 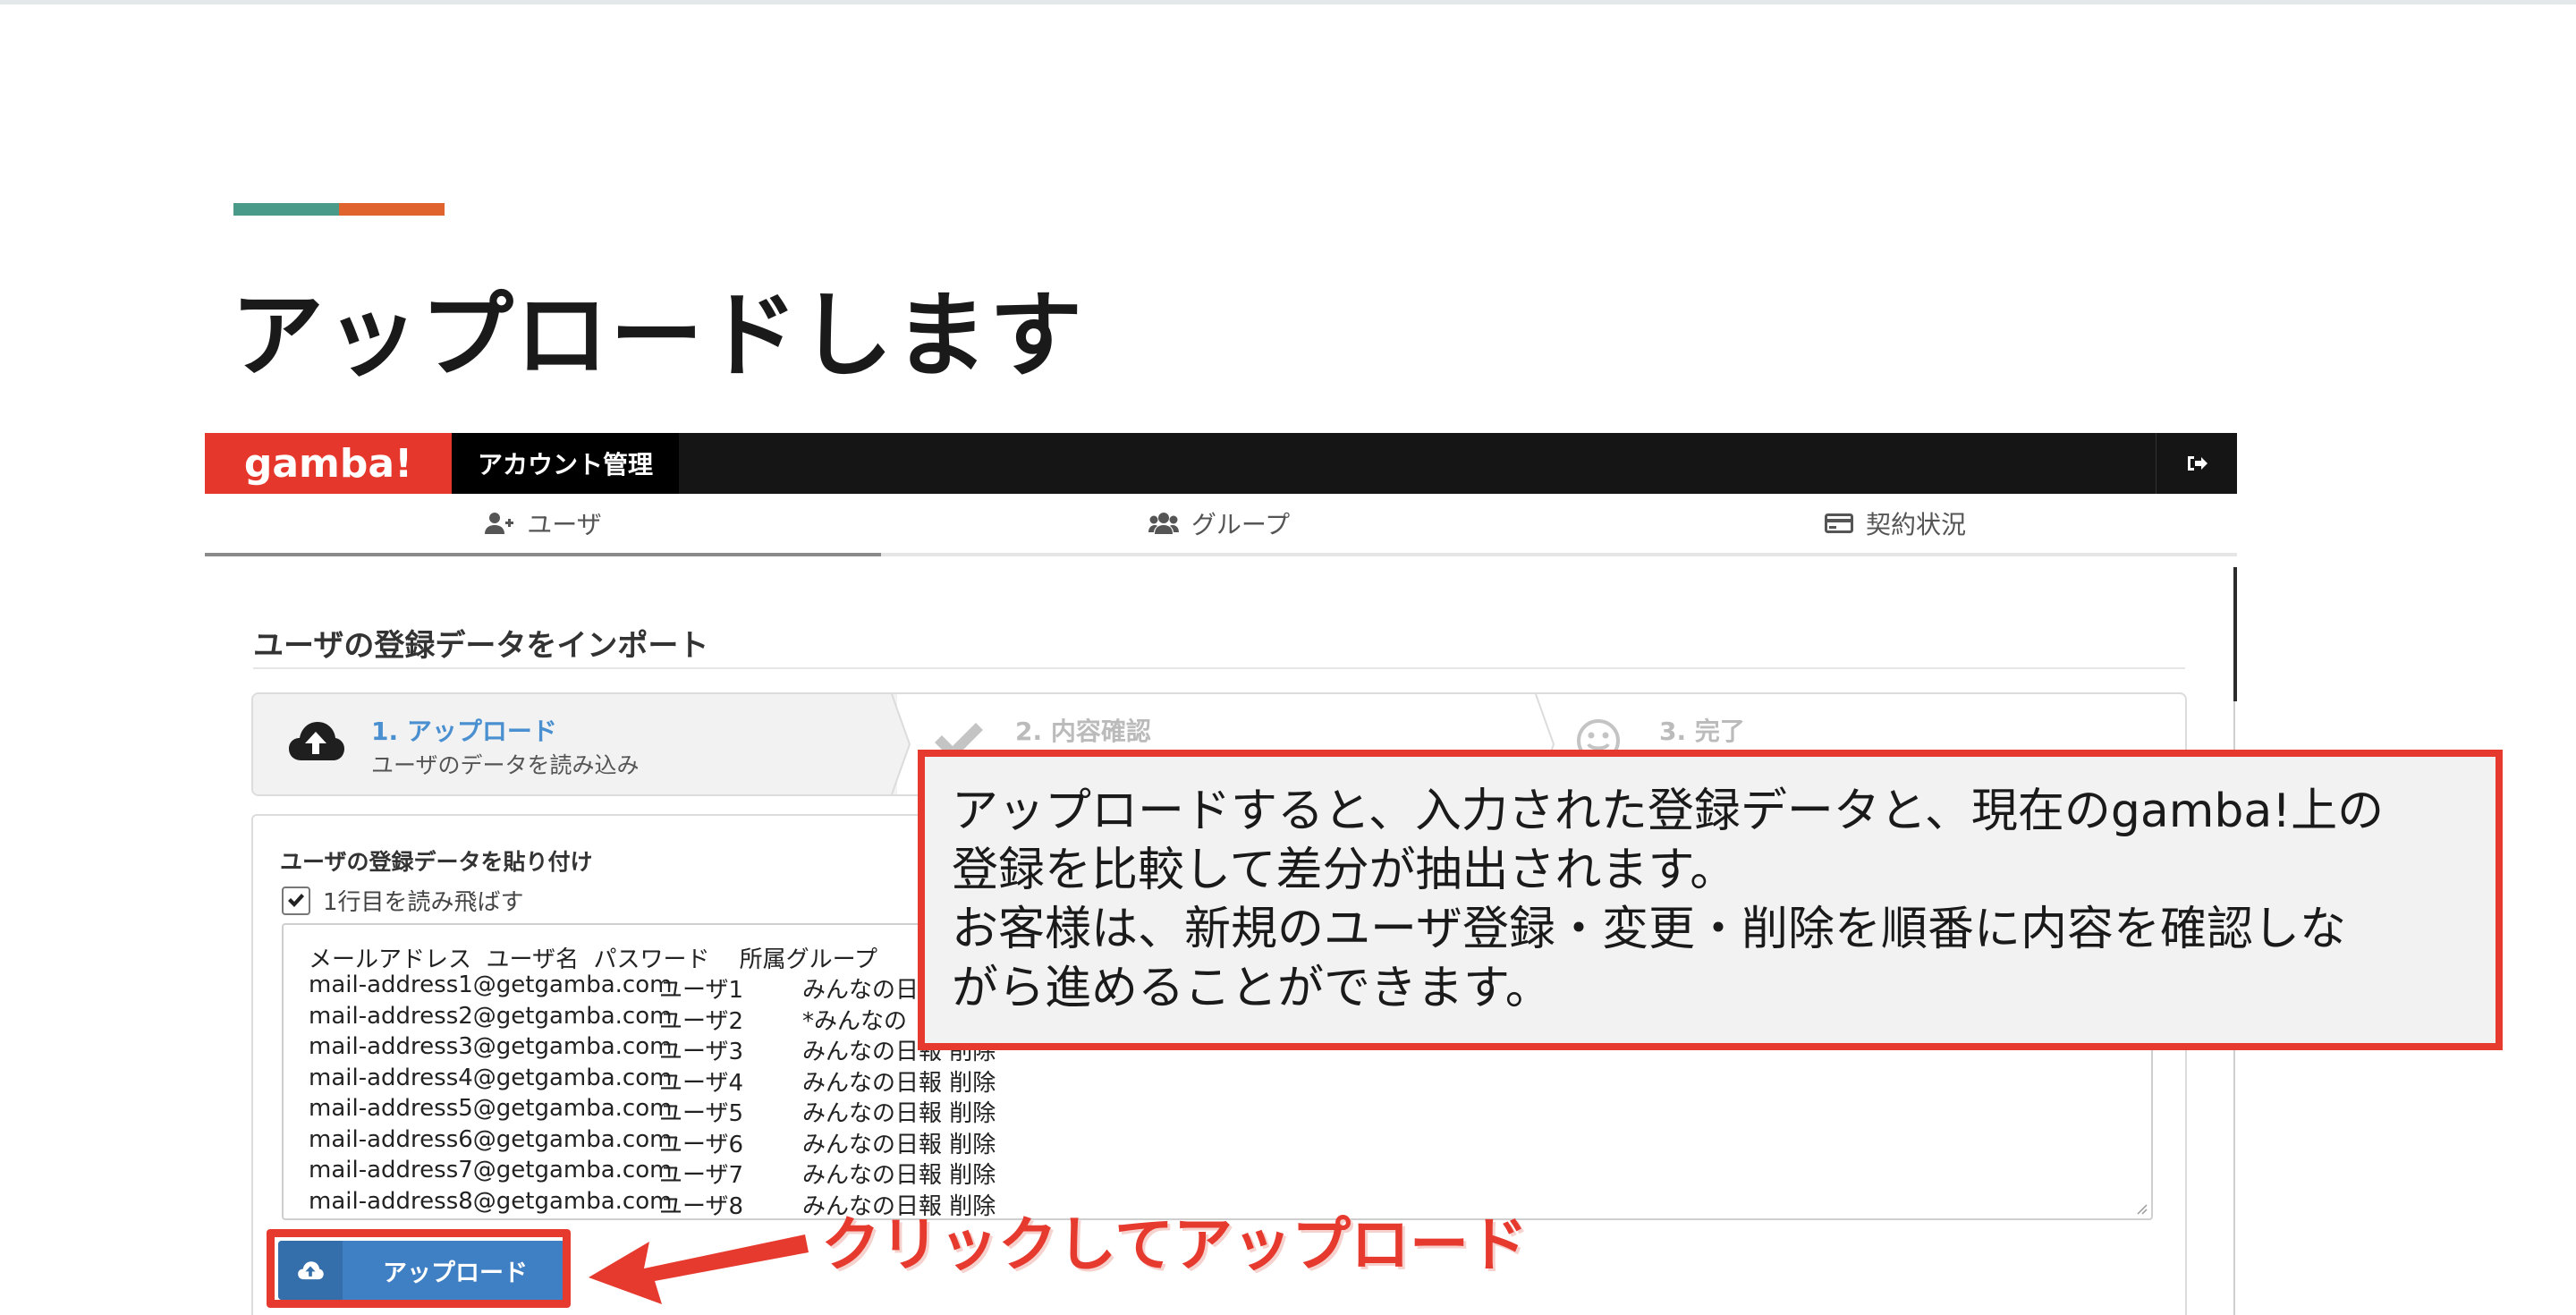 I want to click on tab-label: ユーザ, so click(x=564, y=524).